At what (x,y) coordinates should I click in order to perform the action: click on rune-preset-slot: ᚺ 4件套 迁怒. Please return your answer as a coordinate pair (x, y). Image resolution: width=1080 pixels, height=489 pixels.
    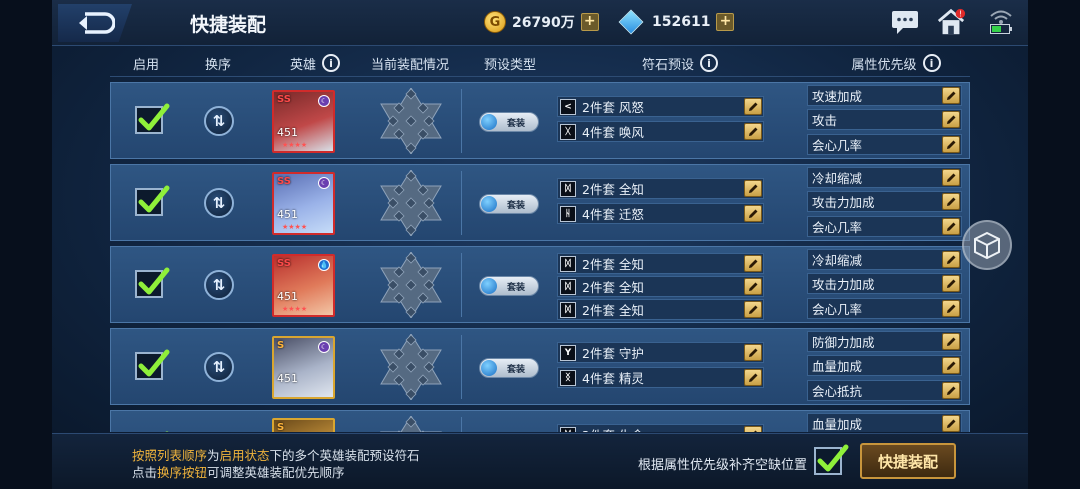
    Looking at the image, I should click on (660, 213).